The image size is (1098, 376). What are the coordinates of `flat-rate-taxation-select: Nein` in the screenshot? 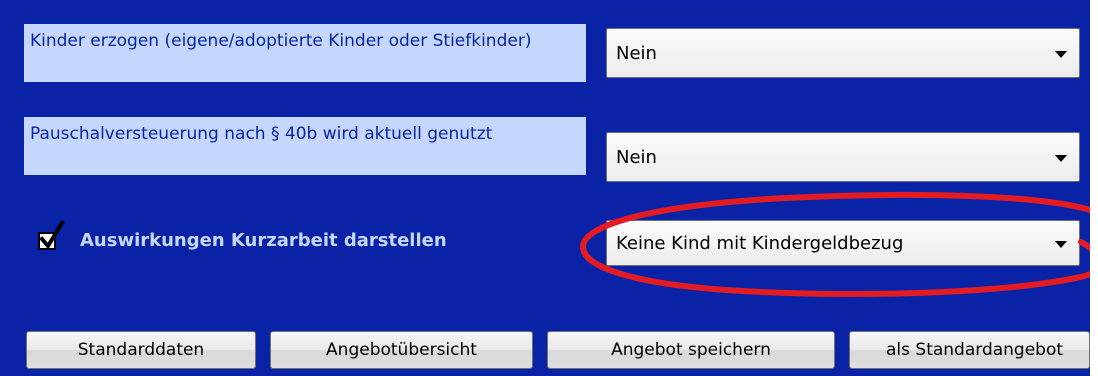 It's located at (843, 157).